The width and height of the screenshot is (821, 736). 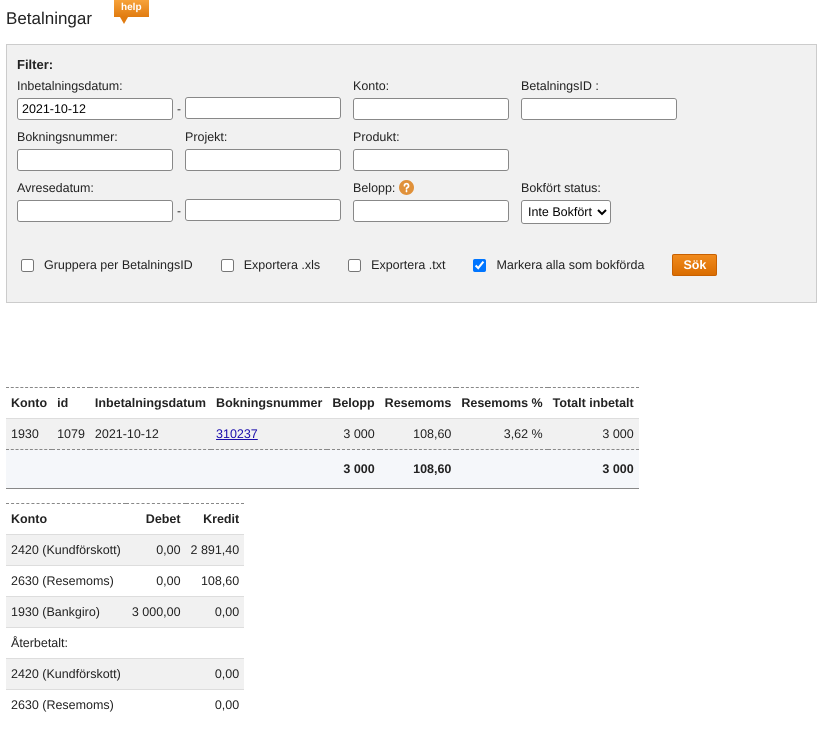 I want to click on date-from-field: 2021-10-12, so click(x=95, y=109).